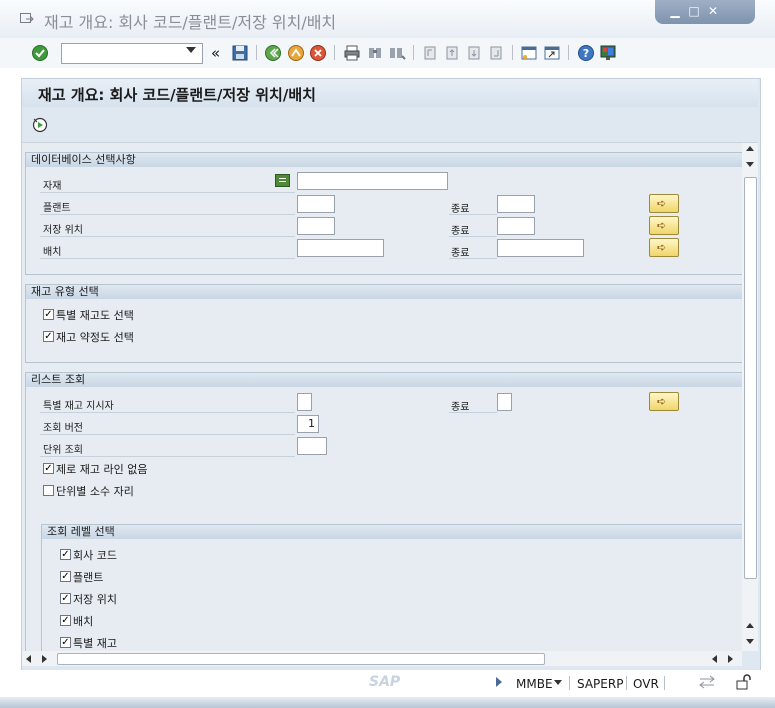  I want to click on consignment-label: 재고 약정도 선택, so click(95, 337).